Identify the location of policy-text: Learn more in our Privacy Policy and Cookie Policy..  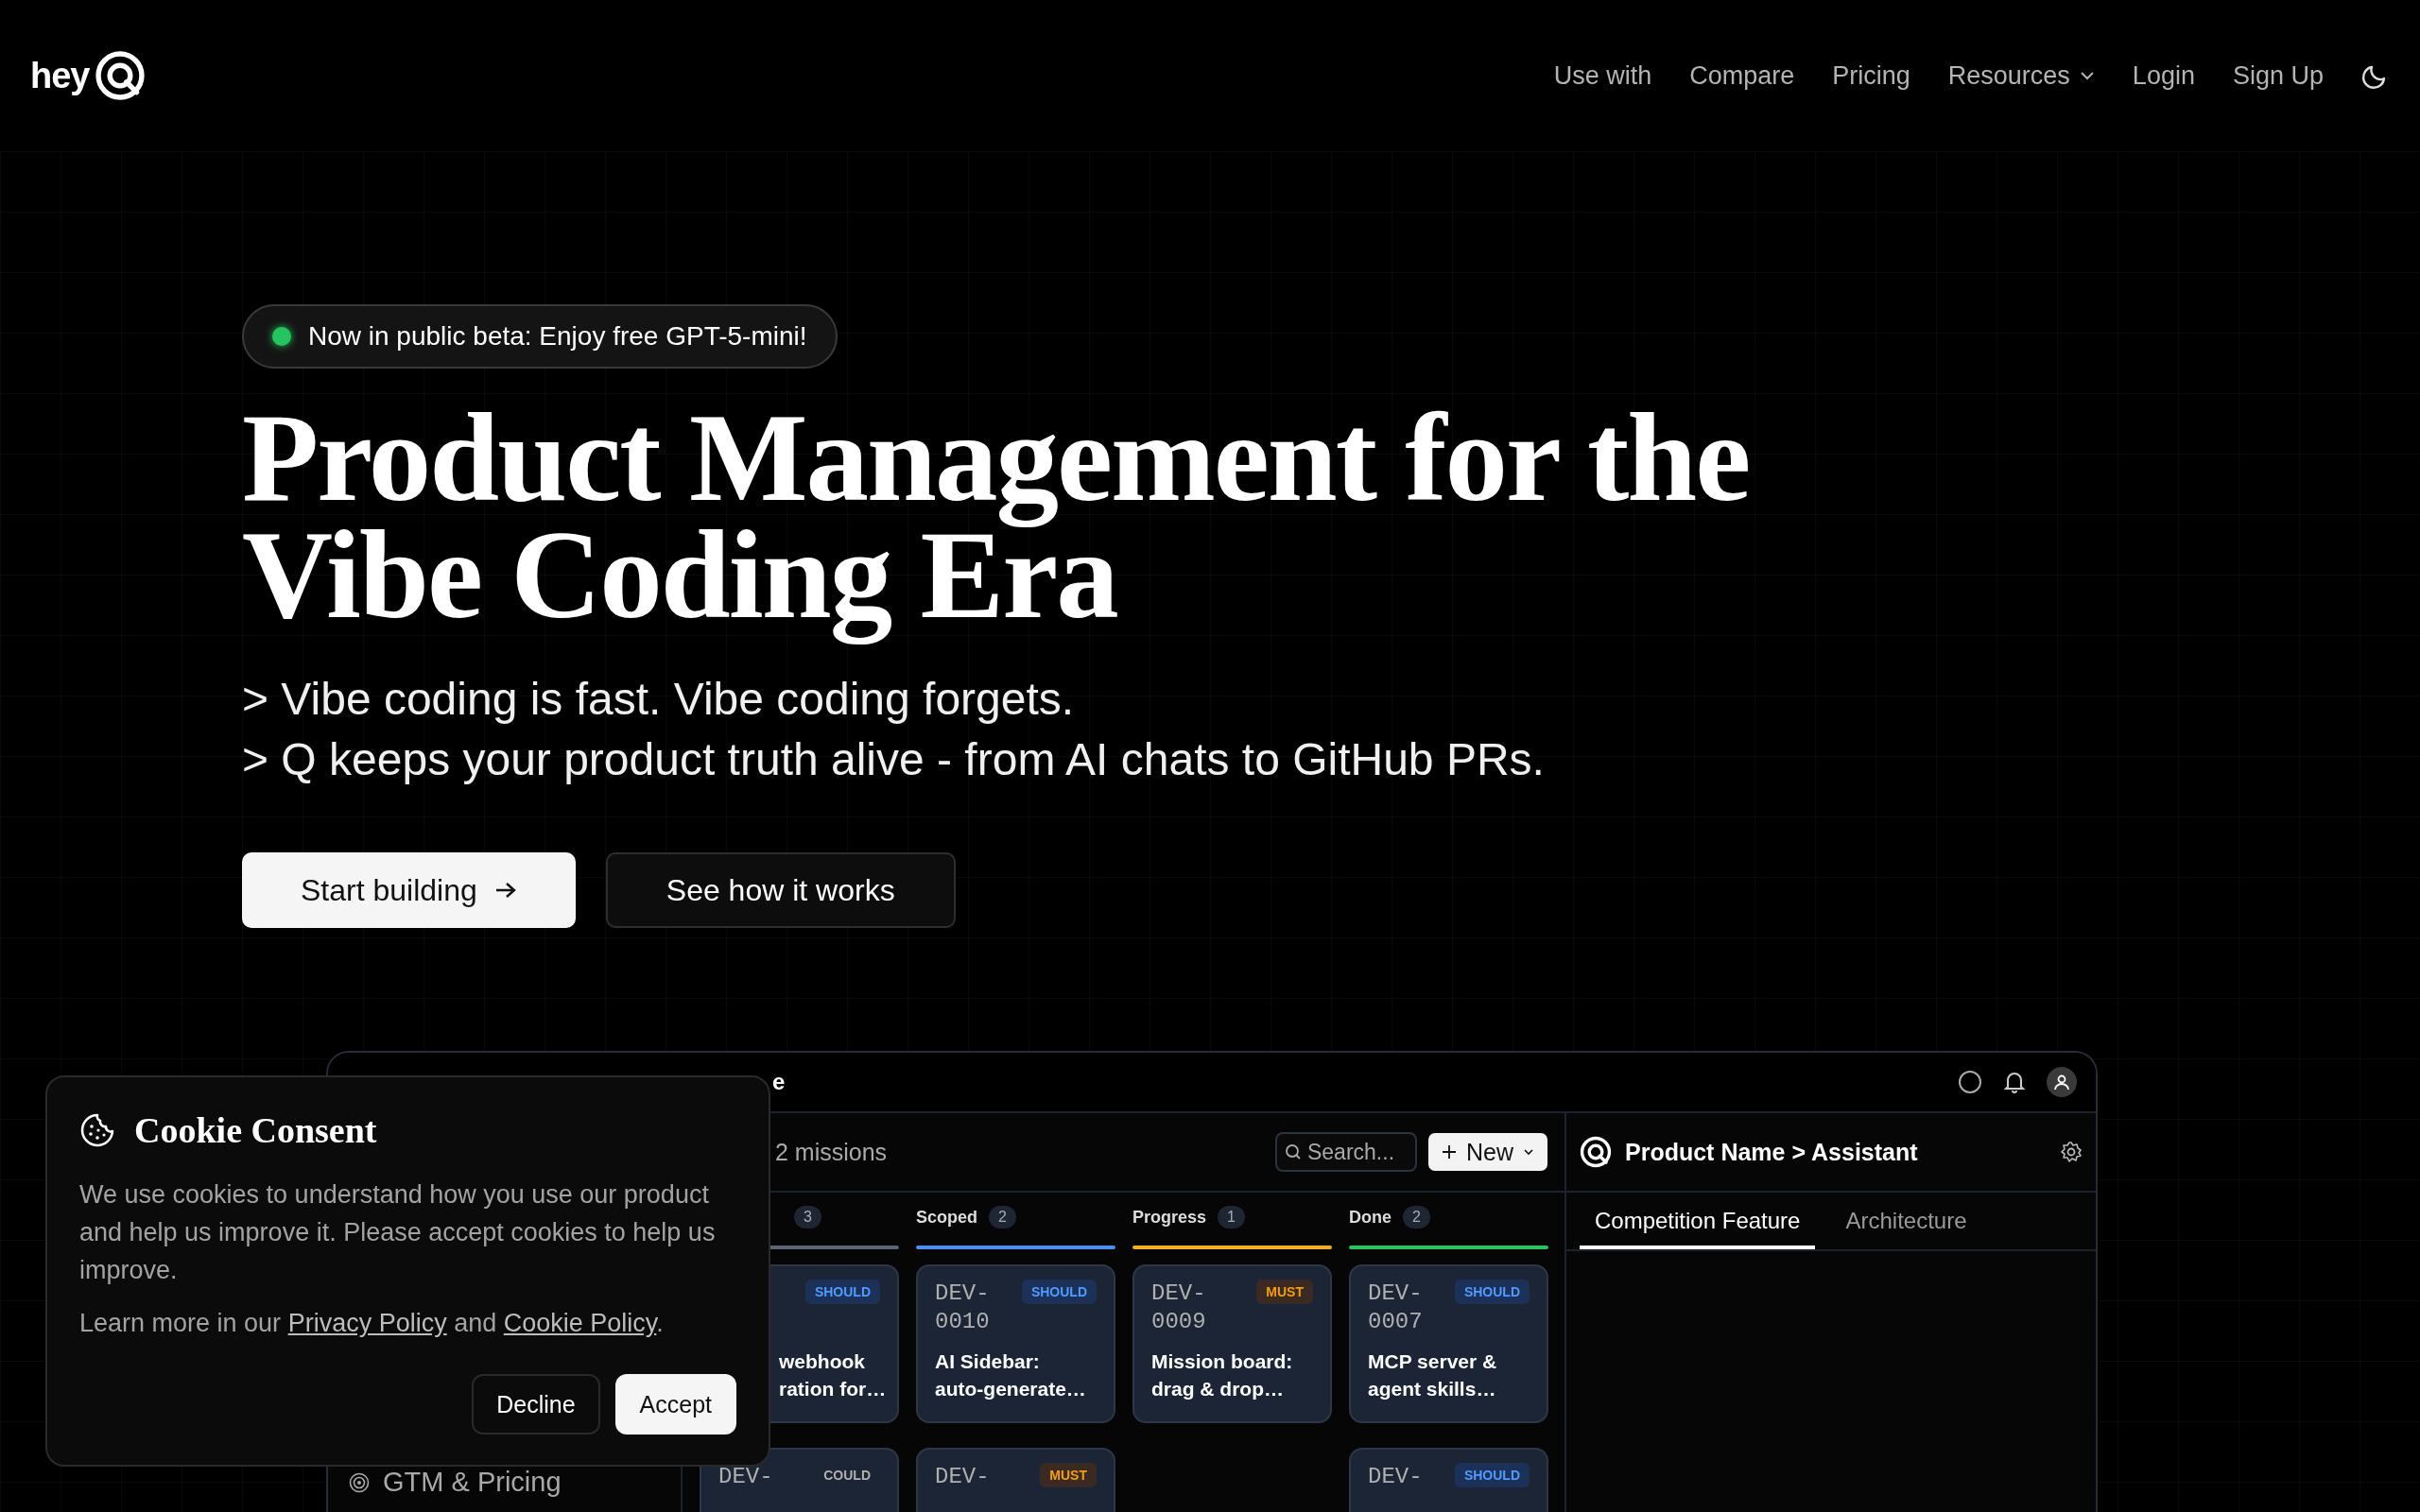
(372, 1323).